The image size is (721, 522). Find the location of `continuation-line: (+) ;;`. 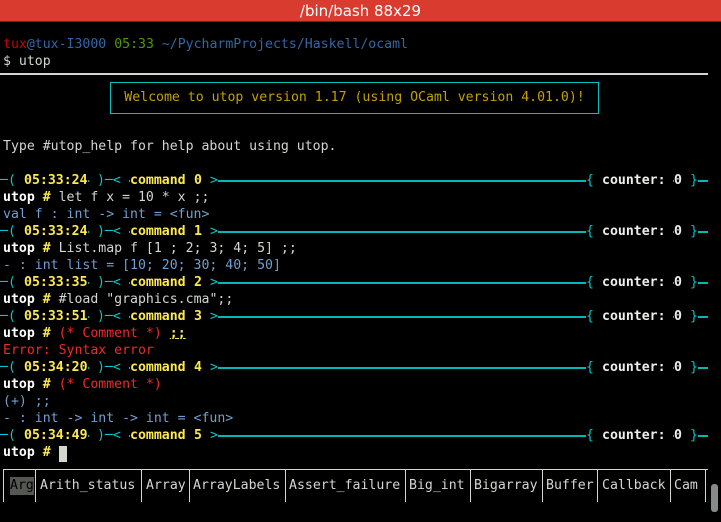

continuation-line: (+) ;; is located at coordinates (27, 401).